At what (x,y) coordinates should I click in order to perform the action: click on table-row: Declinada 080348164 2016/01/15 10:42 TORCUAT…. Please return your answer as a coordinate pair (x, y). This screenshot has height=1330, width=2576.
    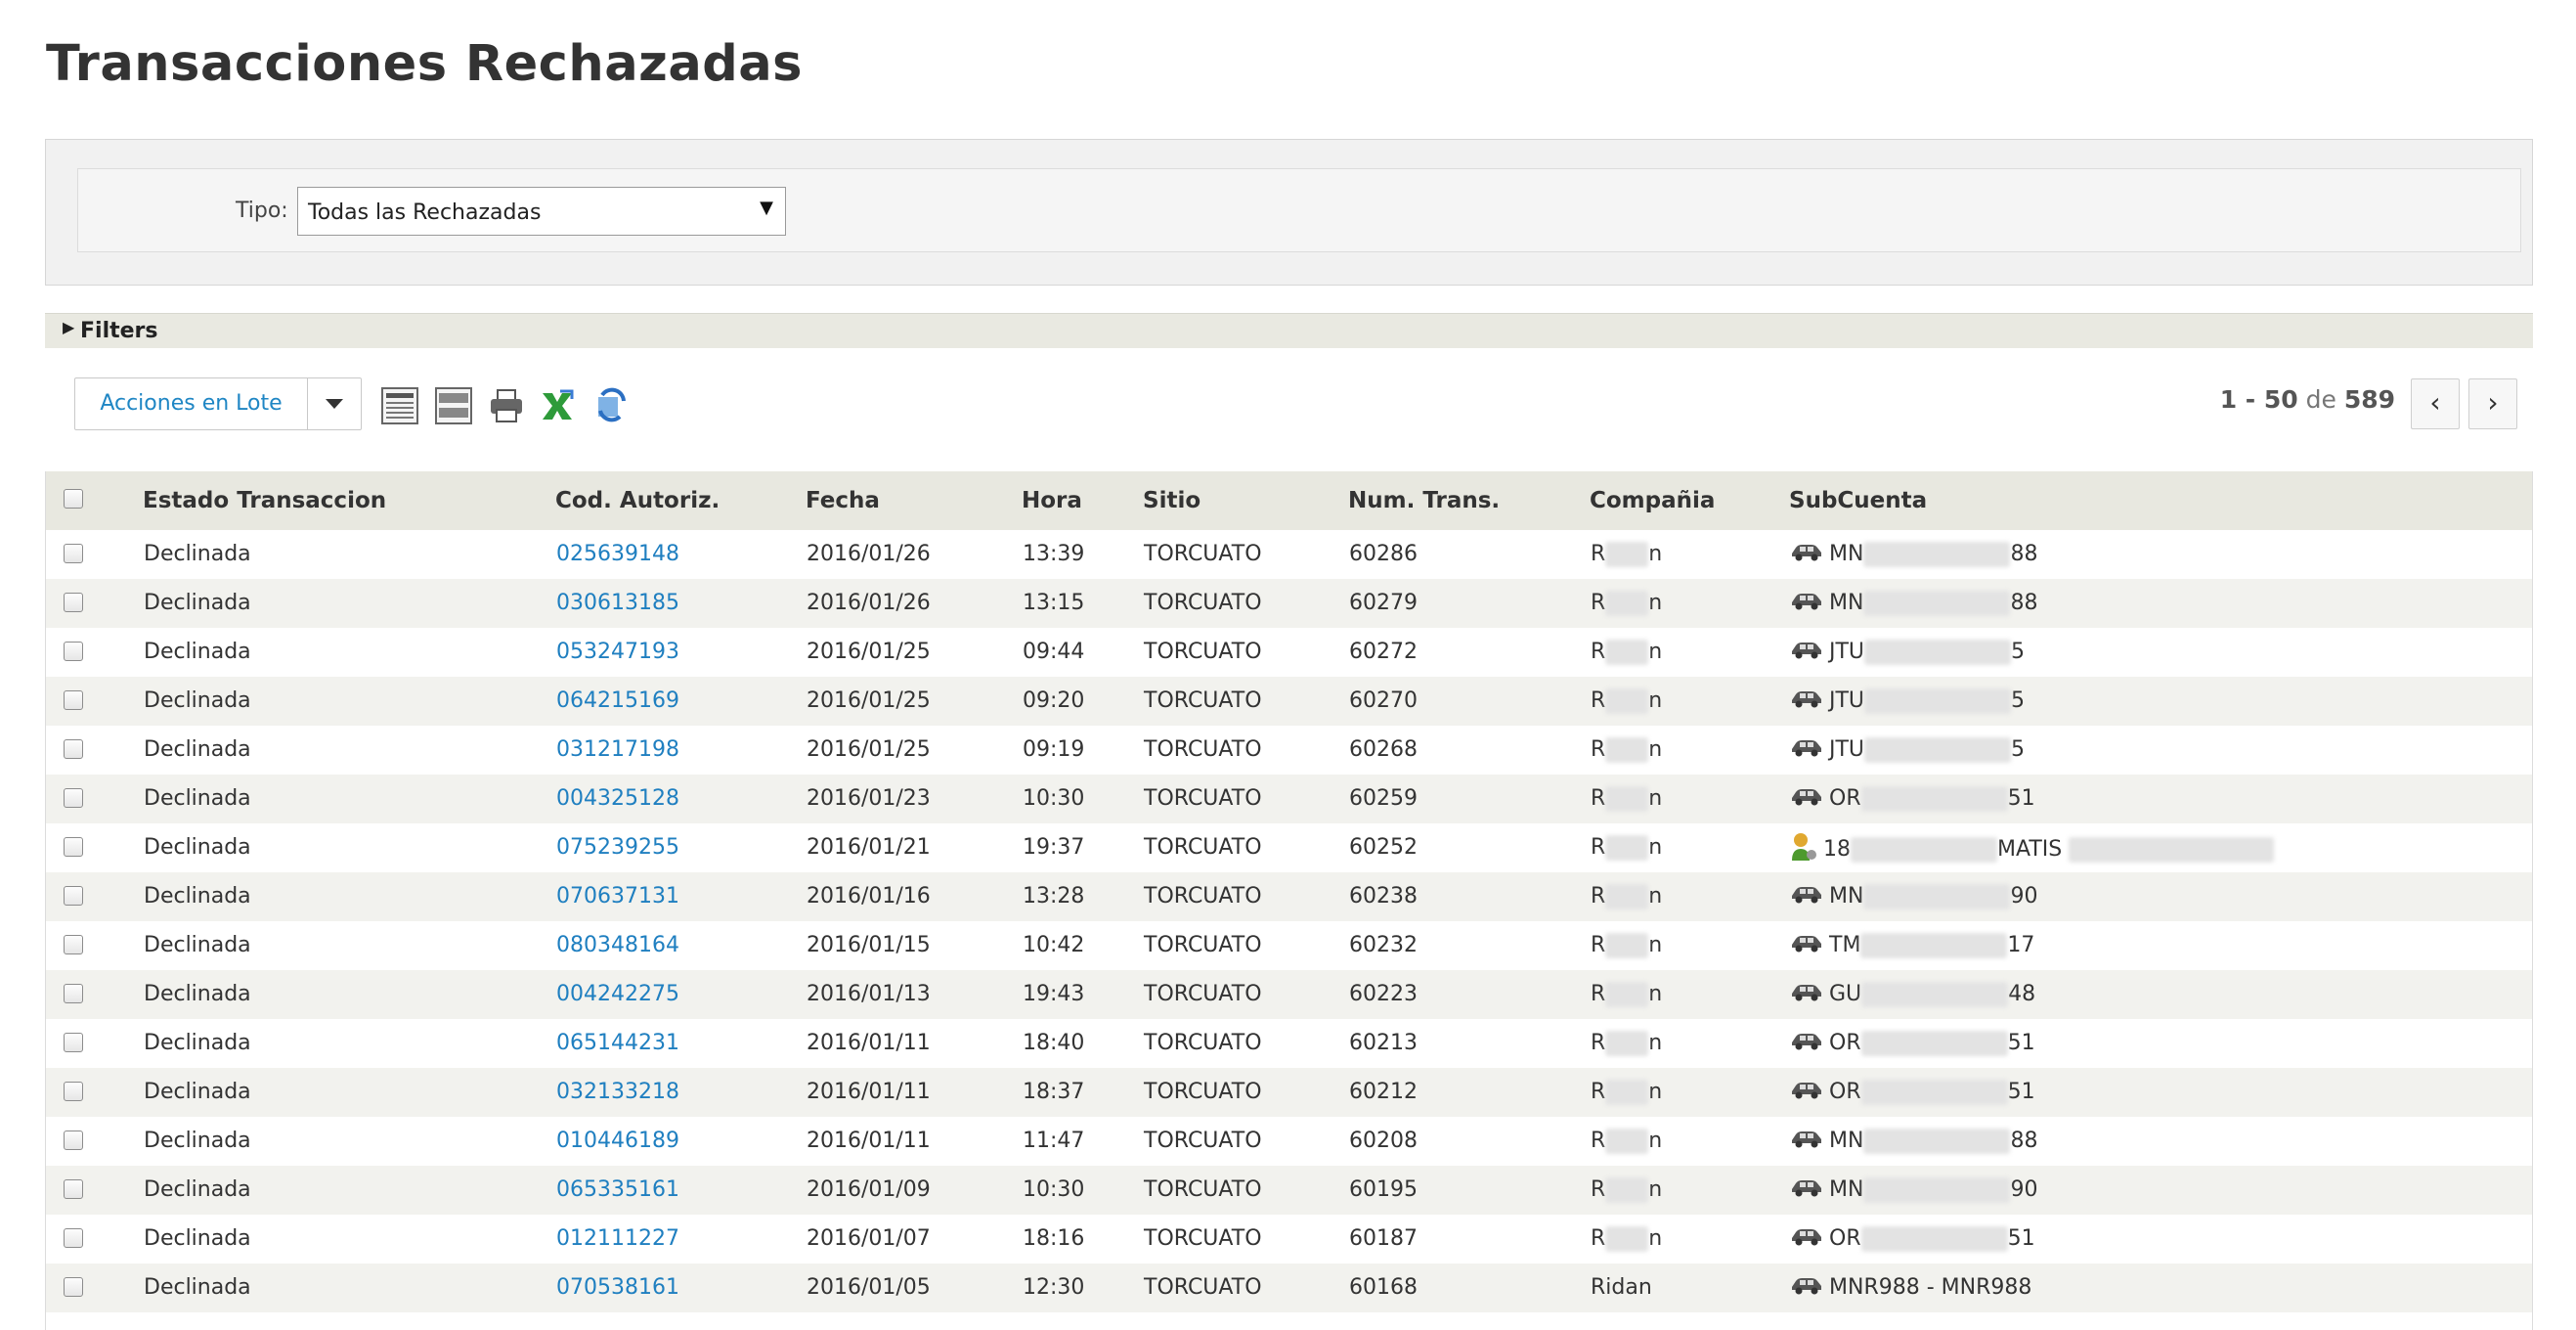
    Looking at the image, I should click on (1289, 945).